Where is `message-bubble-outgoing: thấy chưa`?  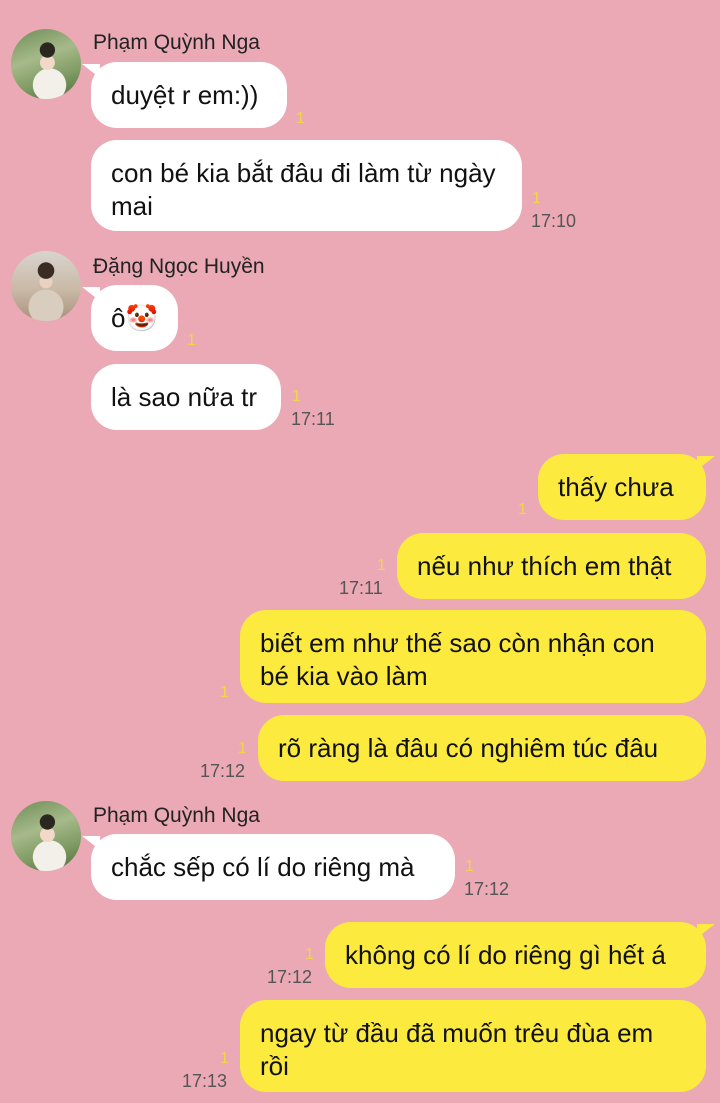 message-bubble-outgoing: thấy chưa is located at coordinates (626, 487).